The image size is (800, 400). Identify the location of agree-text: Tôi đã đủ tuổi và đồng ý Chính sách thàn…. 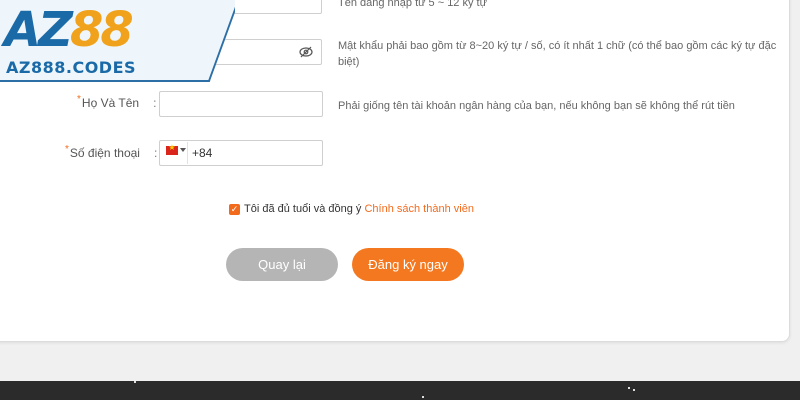
(359, 209).